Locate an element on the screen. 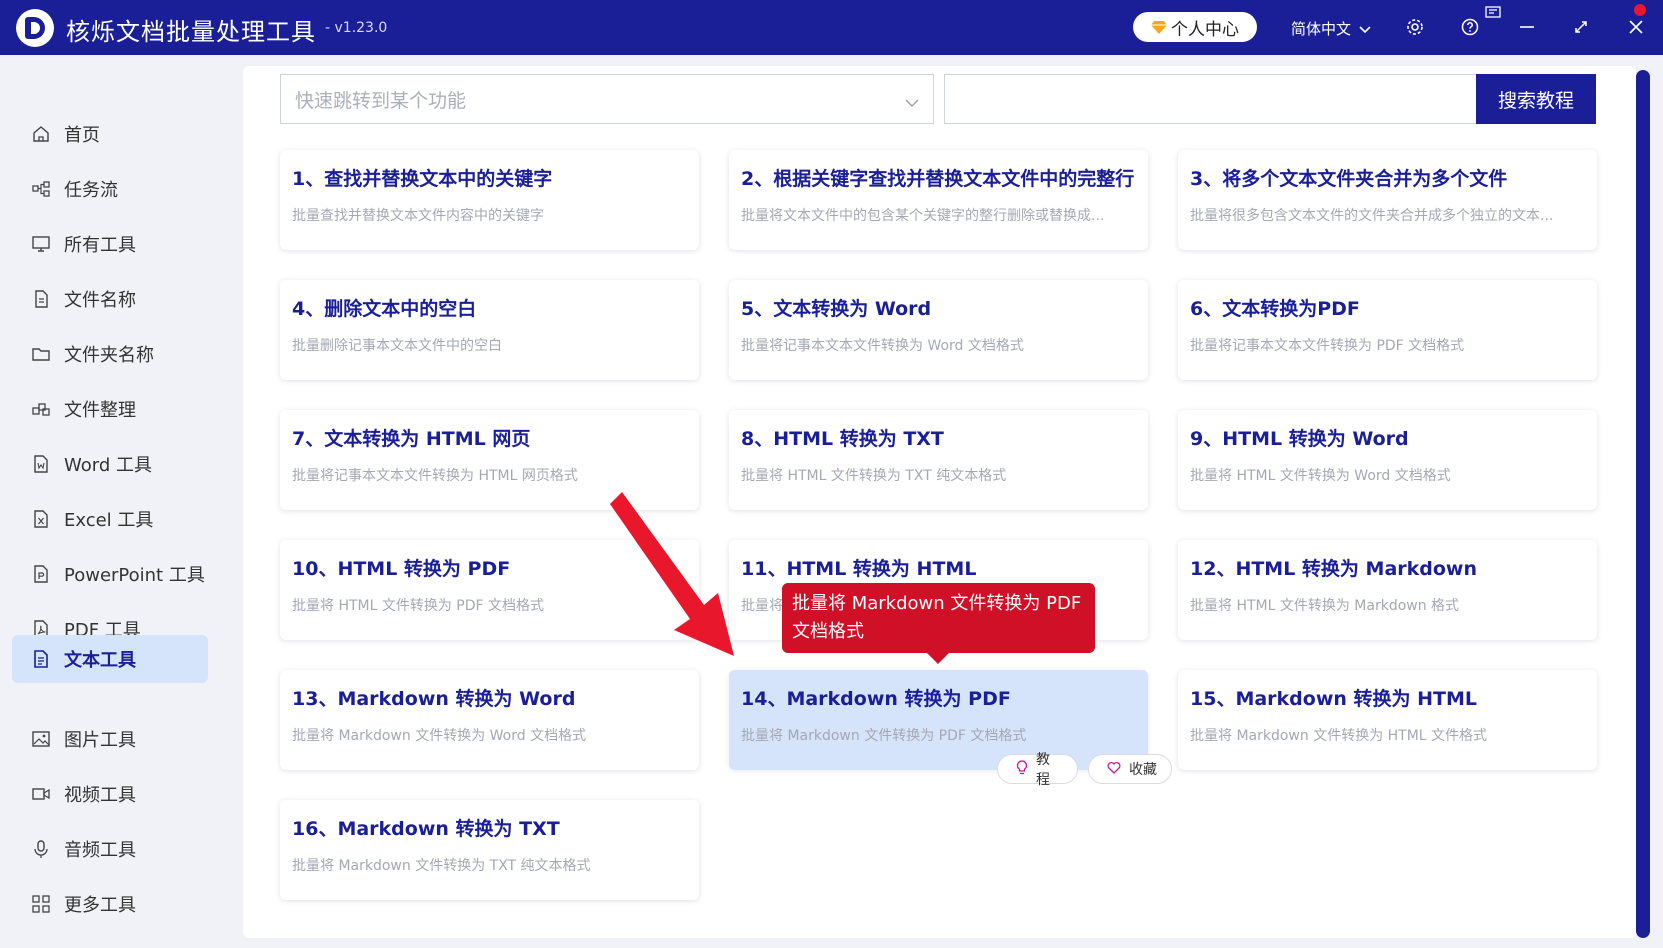  card-title: 4、删除文本中的空白 is located at coordinates (384, 309).